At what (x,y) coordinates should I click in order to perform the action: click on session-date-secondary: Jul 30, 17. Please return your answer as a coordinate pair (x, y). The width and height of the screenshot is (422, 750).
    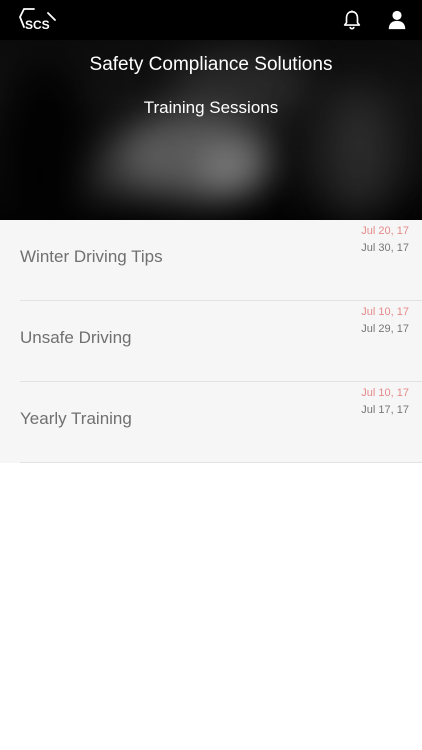
    Looking at the image, I should click on (385, 248).